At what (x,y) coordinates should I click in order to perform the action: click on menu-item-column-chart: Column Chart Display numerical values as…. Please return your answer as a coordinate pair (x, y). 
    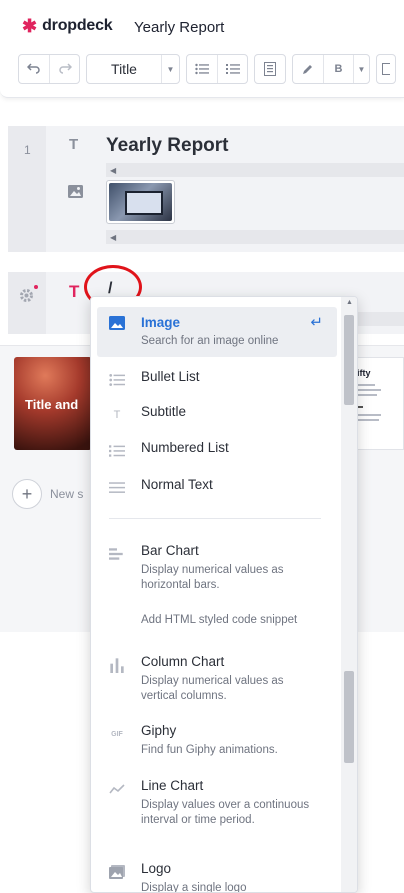
    Looking at the image, I should click on (217, 678).